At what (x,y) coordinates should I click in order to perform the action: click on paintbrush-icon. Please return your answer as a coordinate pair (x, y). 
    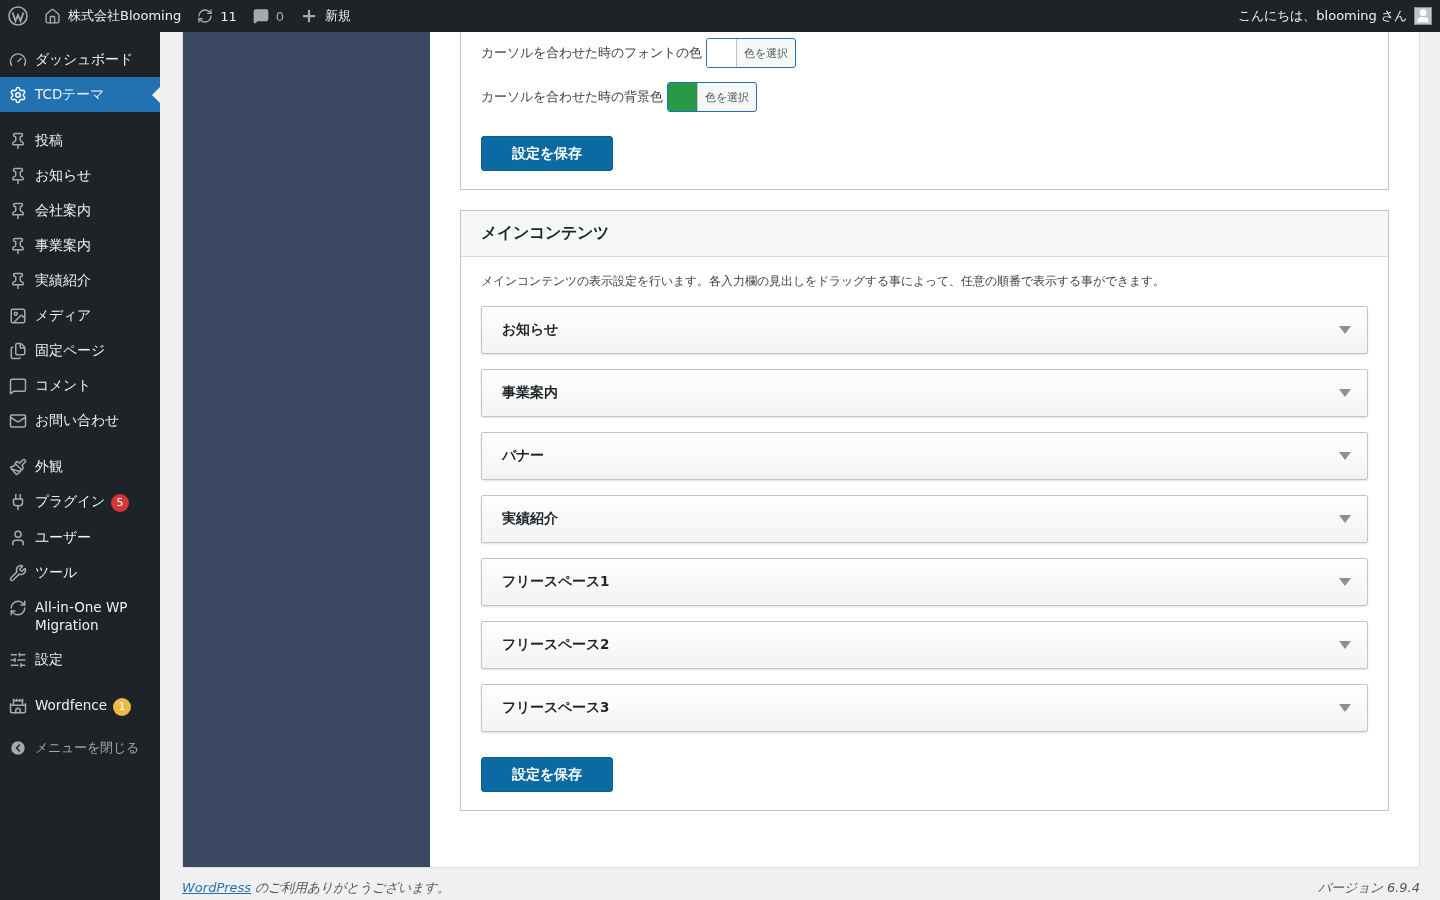
    Looking at the image, I should click on (18, 467).